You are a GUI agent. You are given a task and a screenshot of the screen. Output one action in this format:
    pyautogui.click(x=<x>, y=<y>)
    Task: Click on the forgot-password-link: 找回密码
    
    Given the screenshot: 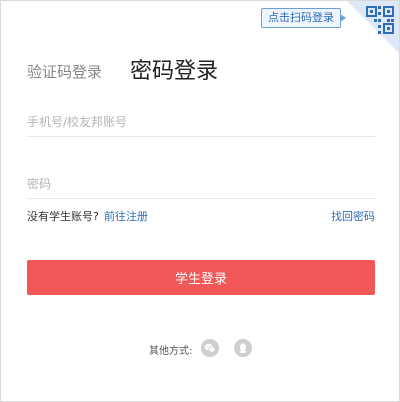 What is the action you would take?
    pyautogui.click(x=353, y=216)
    